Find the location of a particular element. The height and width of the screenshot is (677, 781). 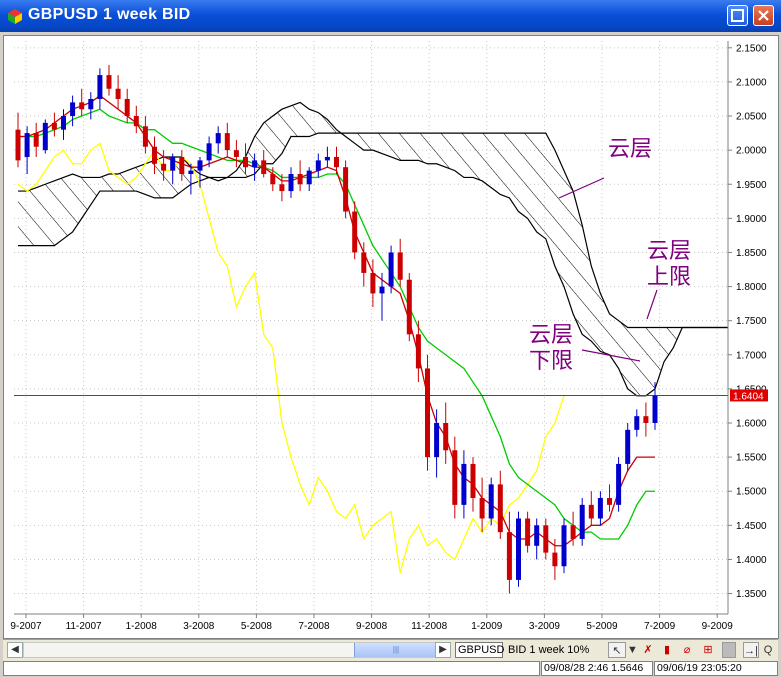

horizontal-scrollbar: ||| is located at coordinates (230, 650).